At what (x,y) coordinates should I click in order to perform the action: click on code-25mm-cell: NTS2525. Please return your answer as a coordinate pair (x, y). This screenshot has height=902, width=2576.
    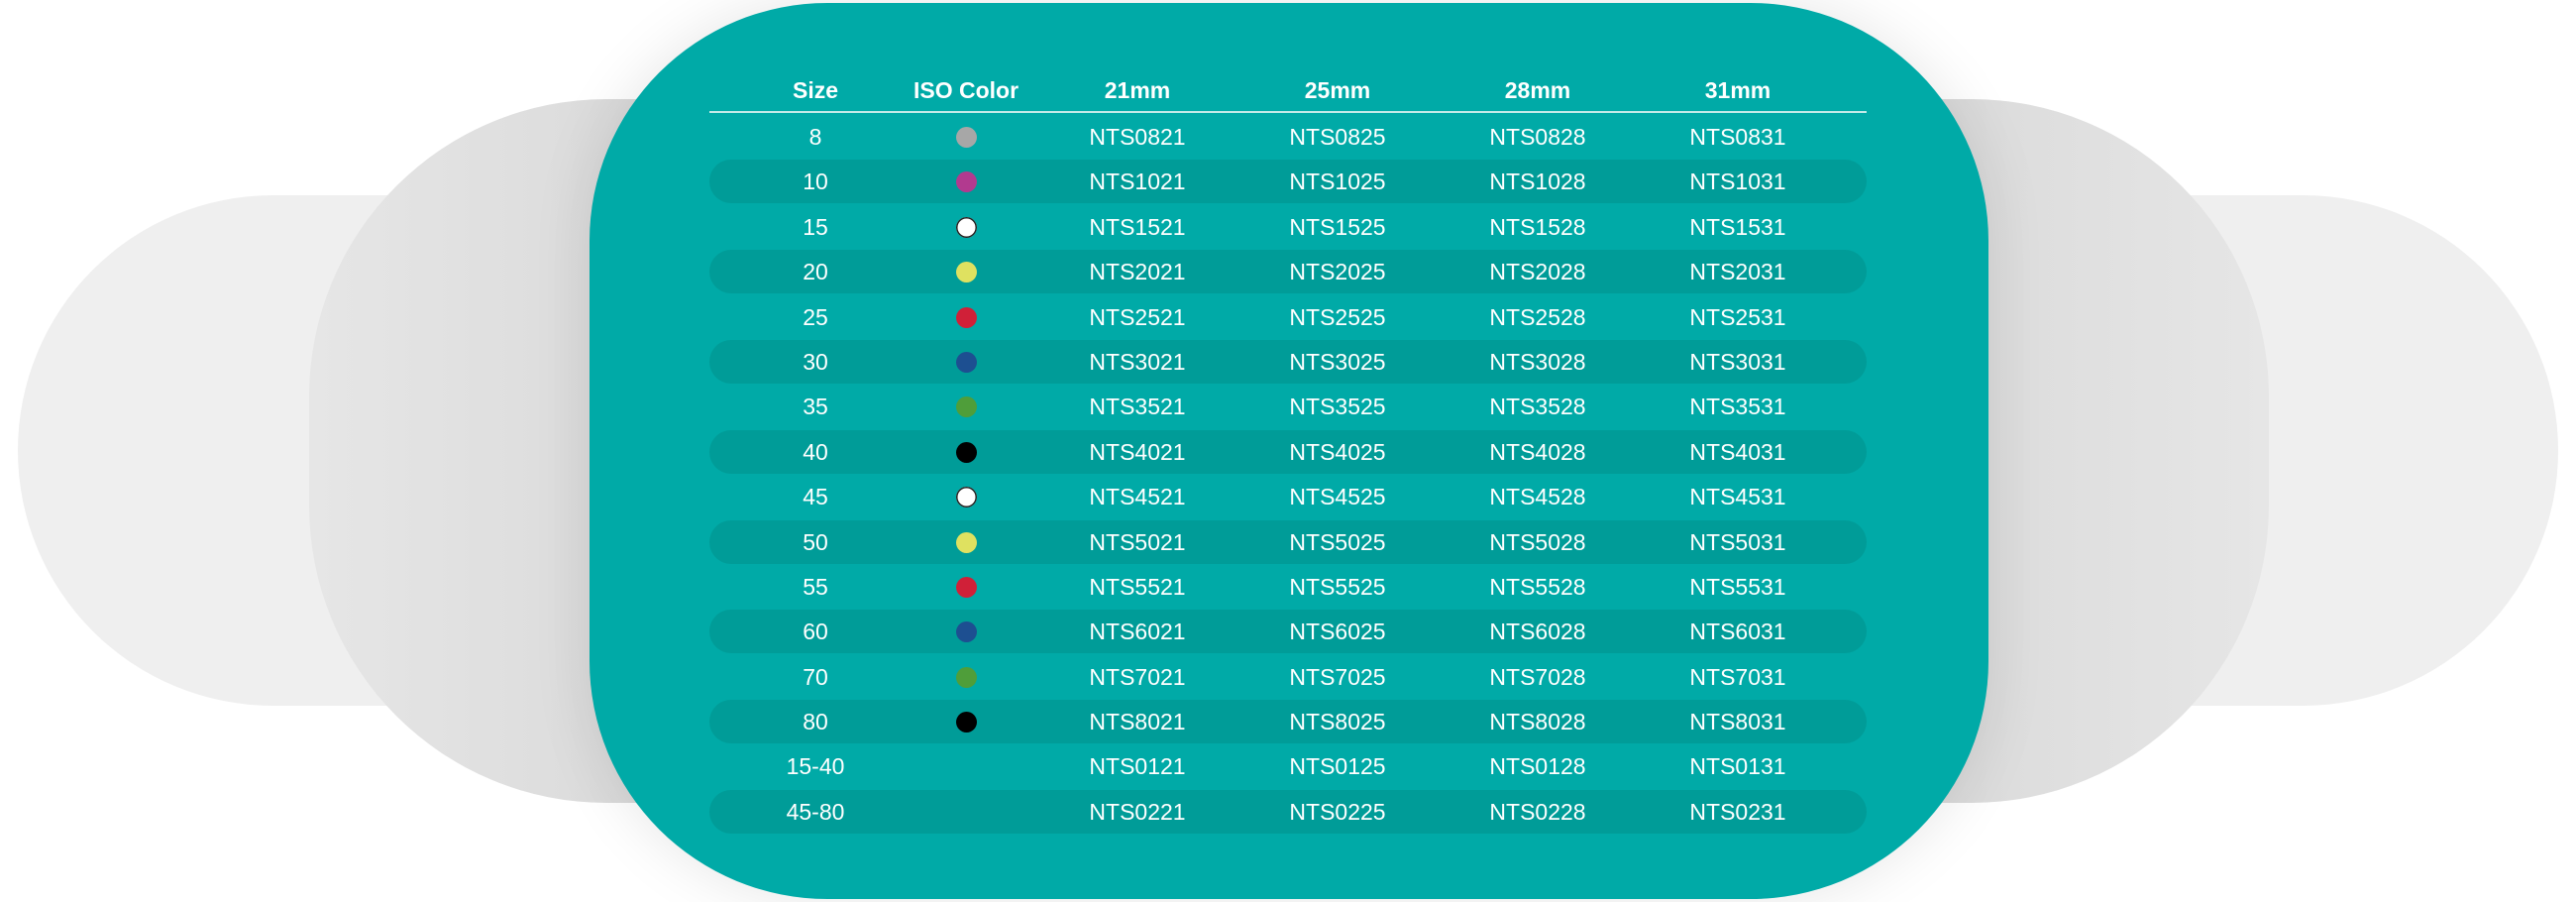
    Looking at the image, I should click on (1338, 316).